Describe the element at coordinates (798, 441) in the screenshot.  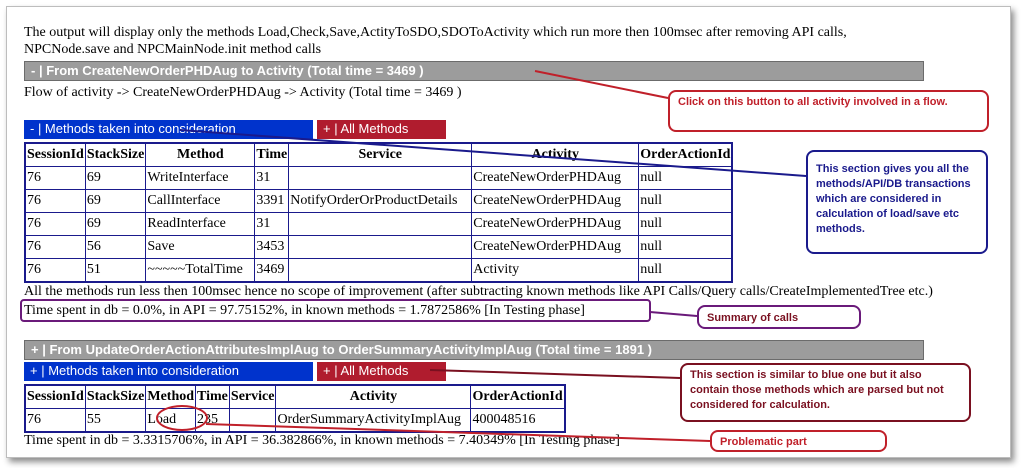
I see `callout-problem: Problematic part` at that location.